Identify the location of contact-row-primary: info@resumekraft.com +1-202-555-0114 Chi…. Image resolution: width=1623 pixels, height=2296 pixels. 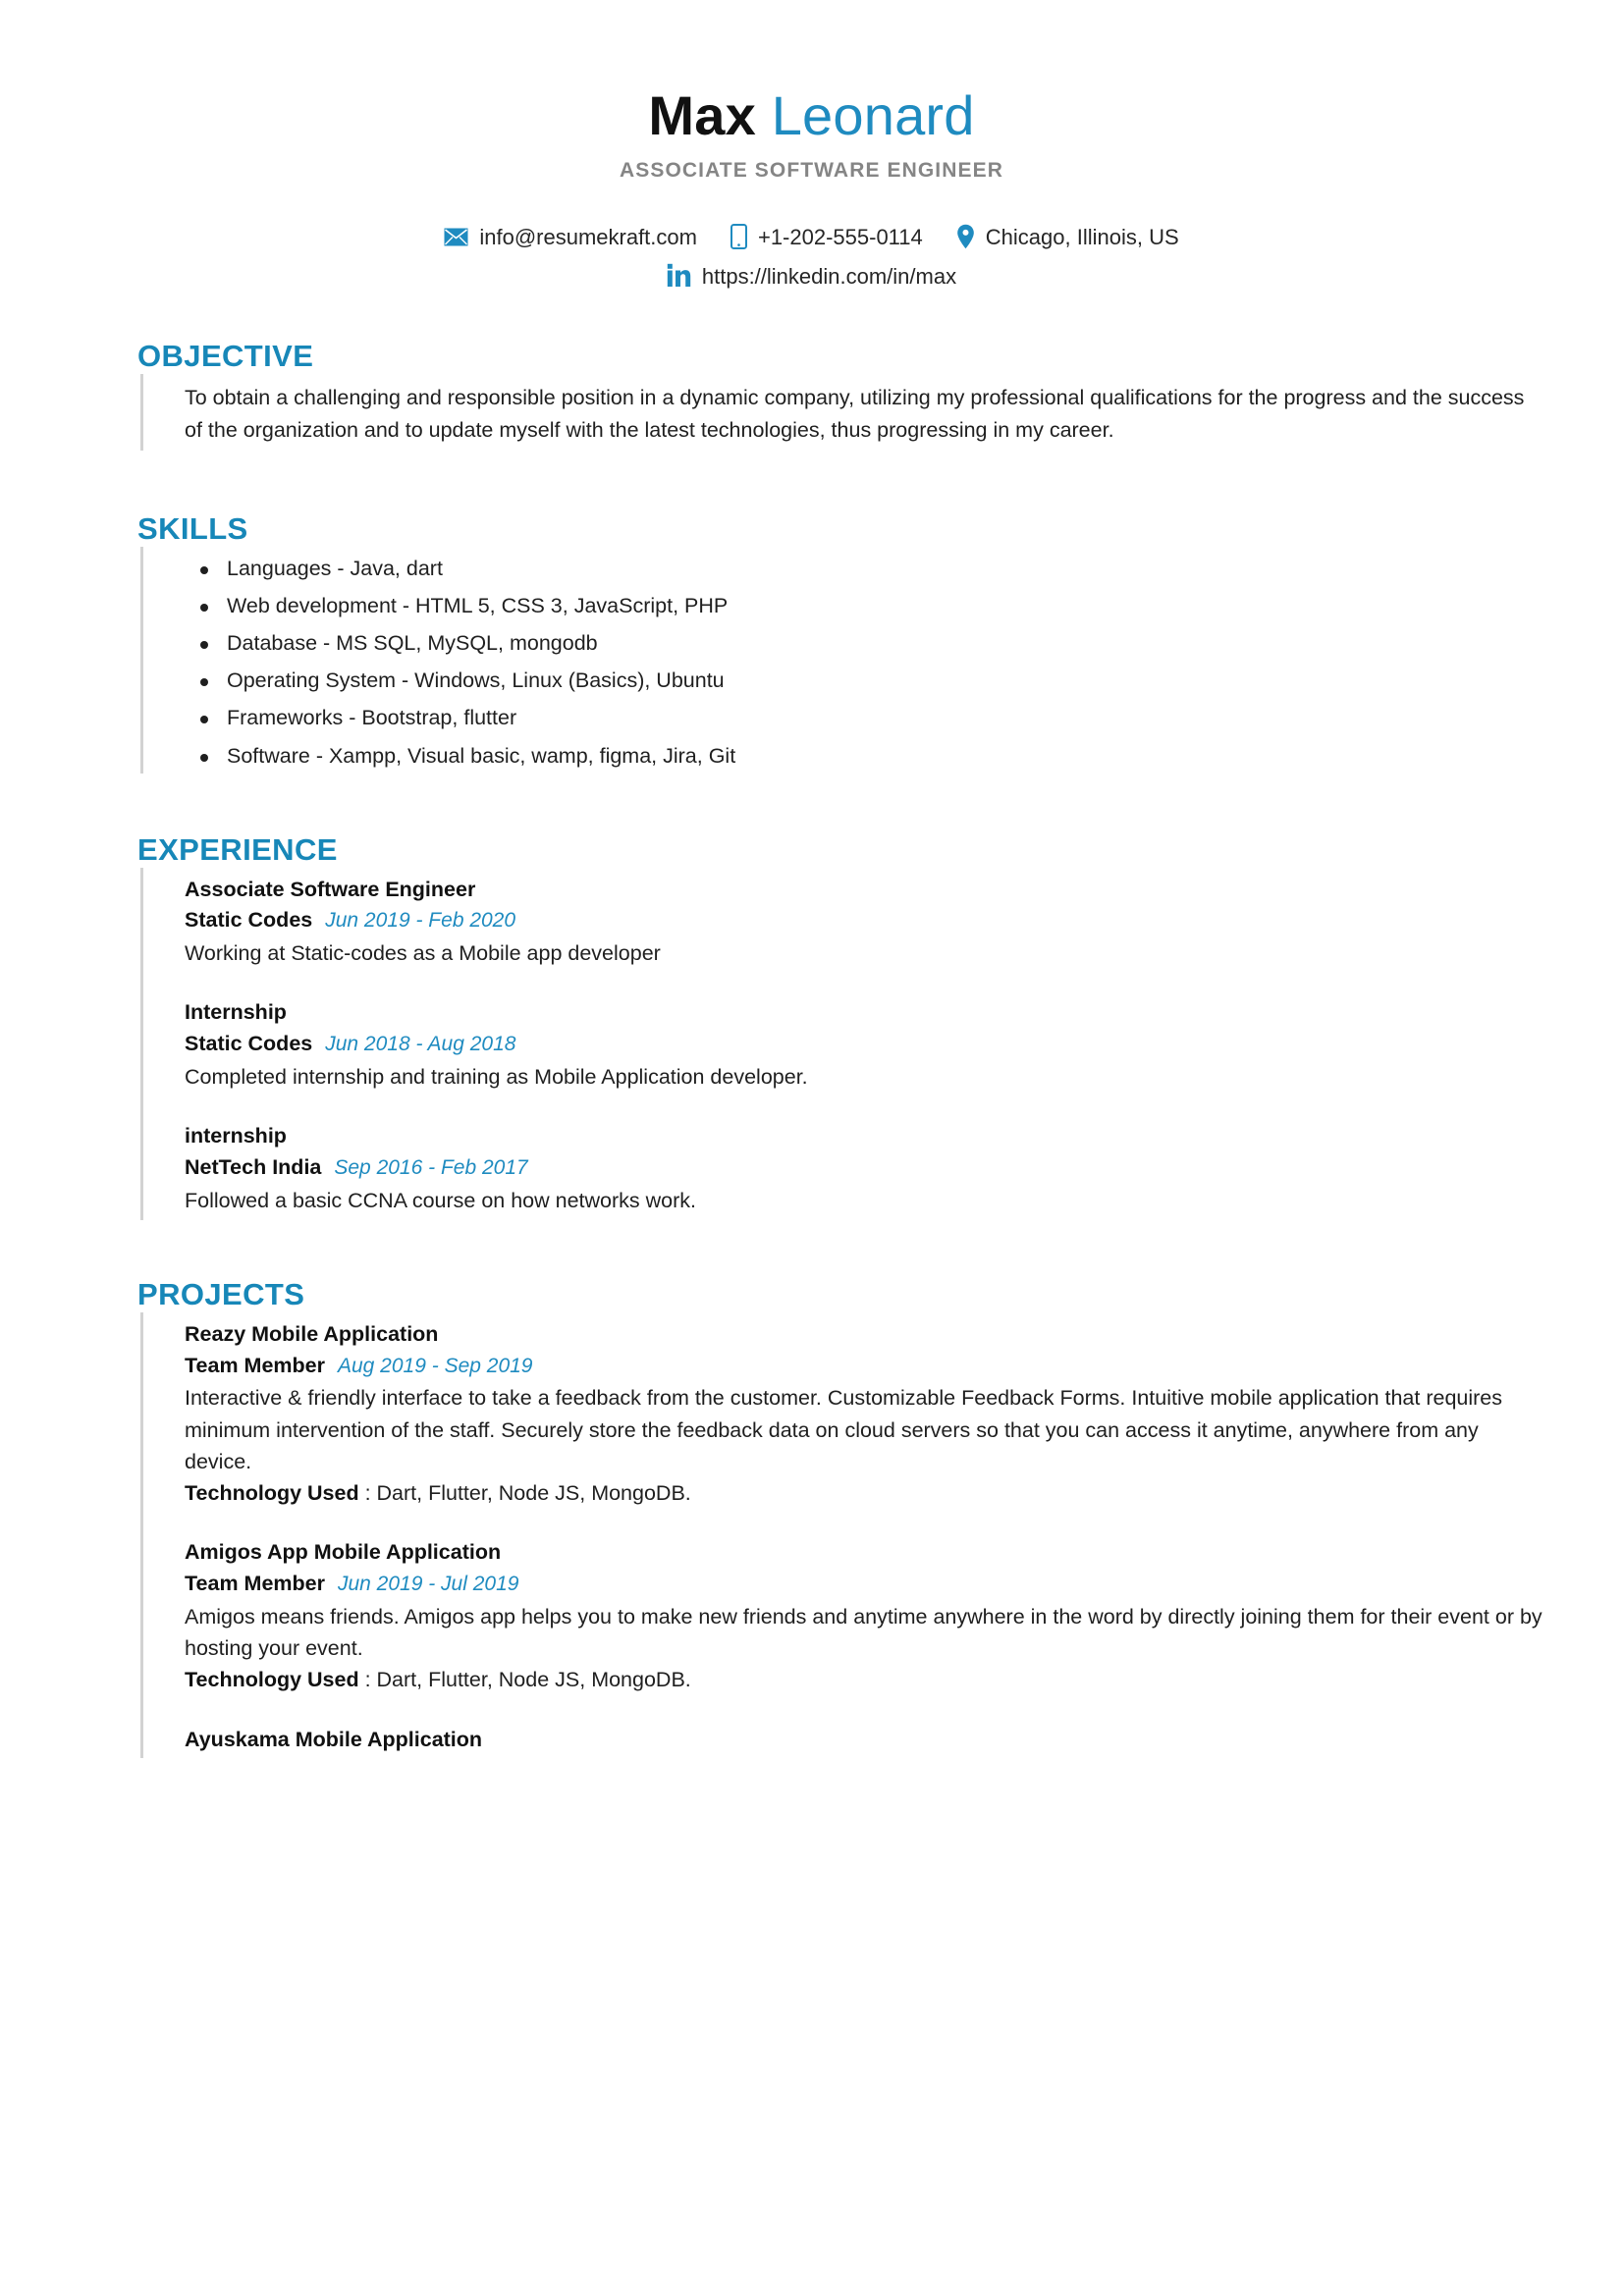
(811, 237).